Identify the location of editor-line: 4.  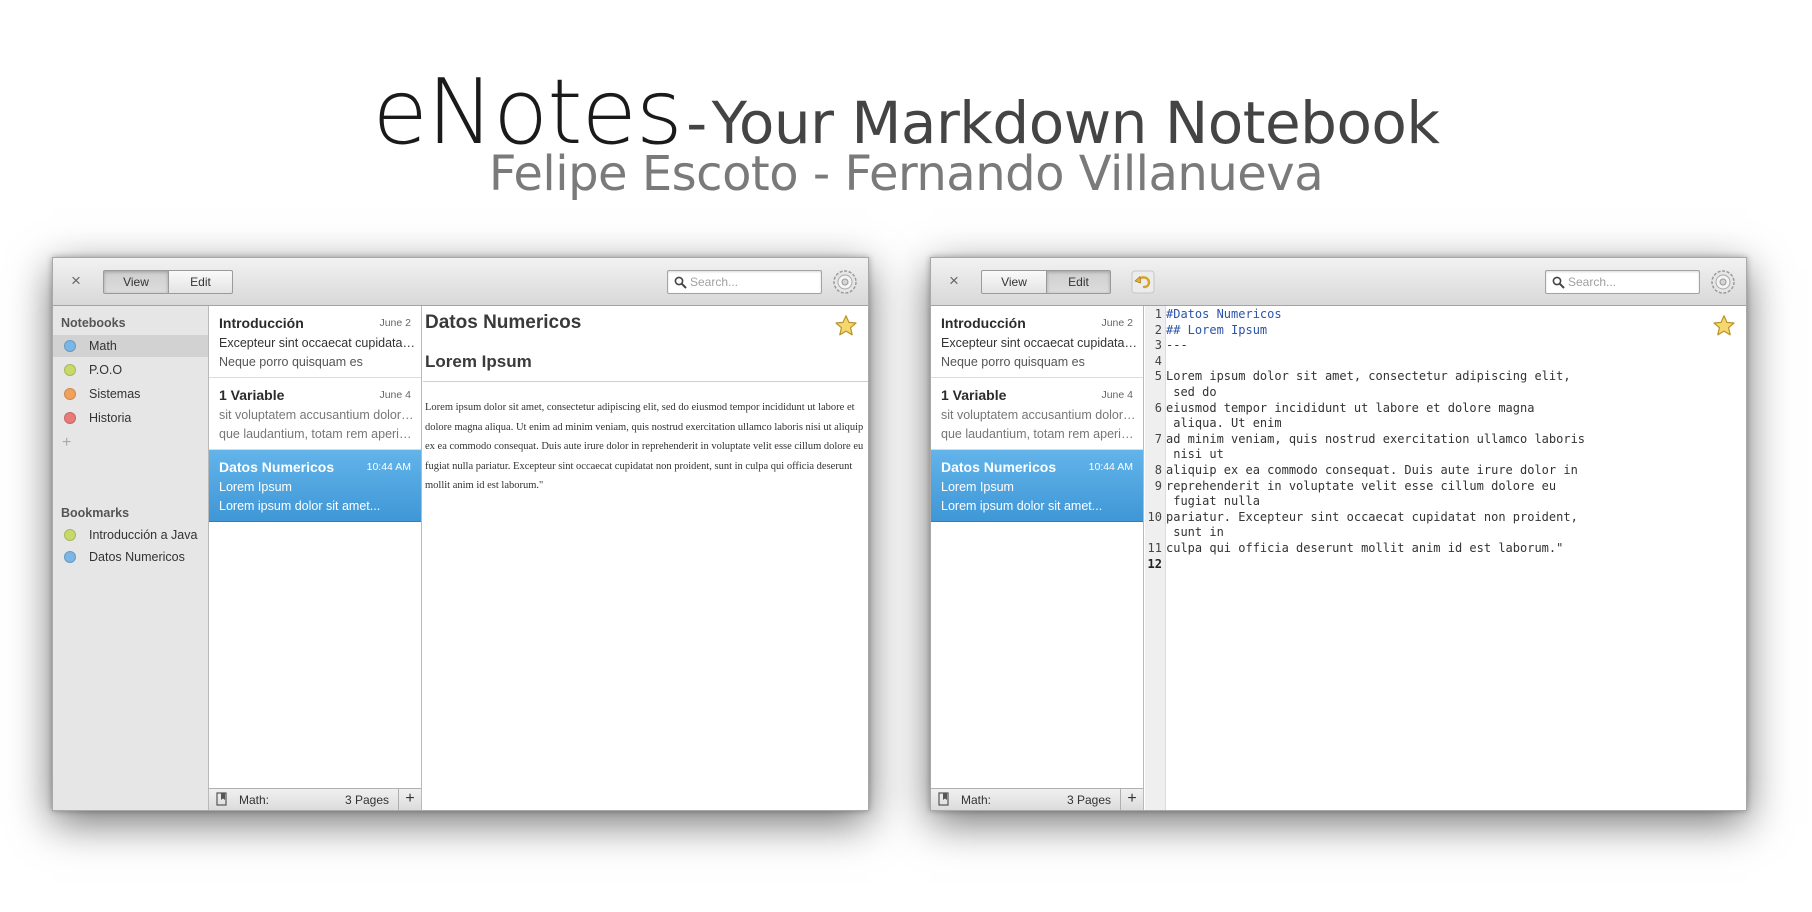
(1425, 362).